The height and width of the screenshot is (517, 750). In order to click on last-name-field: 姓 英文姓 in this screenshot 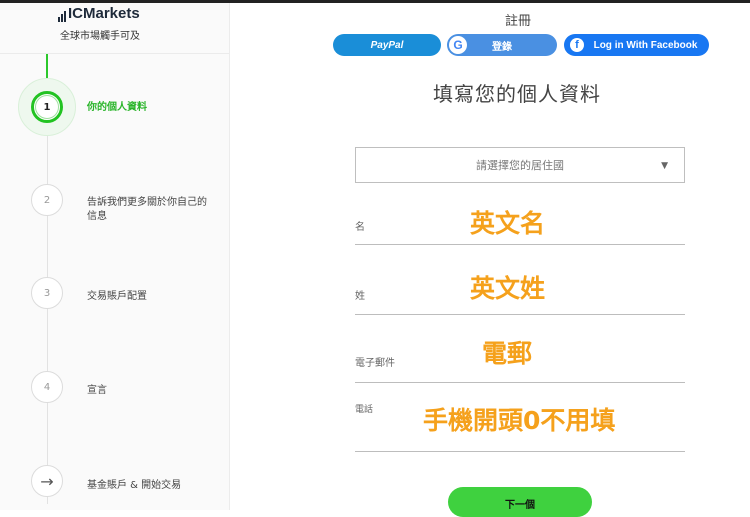, I will do `click(520, 290)`.